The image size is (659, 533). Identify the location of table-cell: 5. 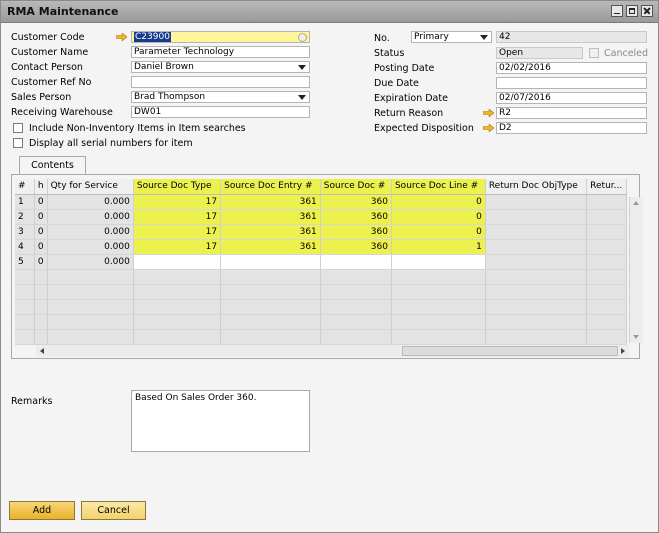
(25, 262).